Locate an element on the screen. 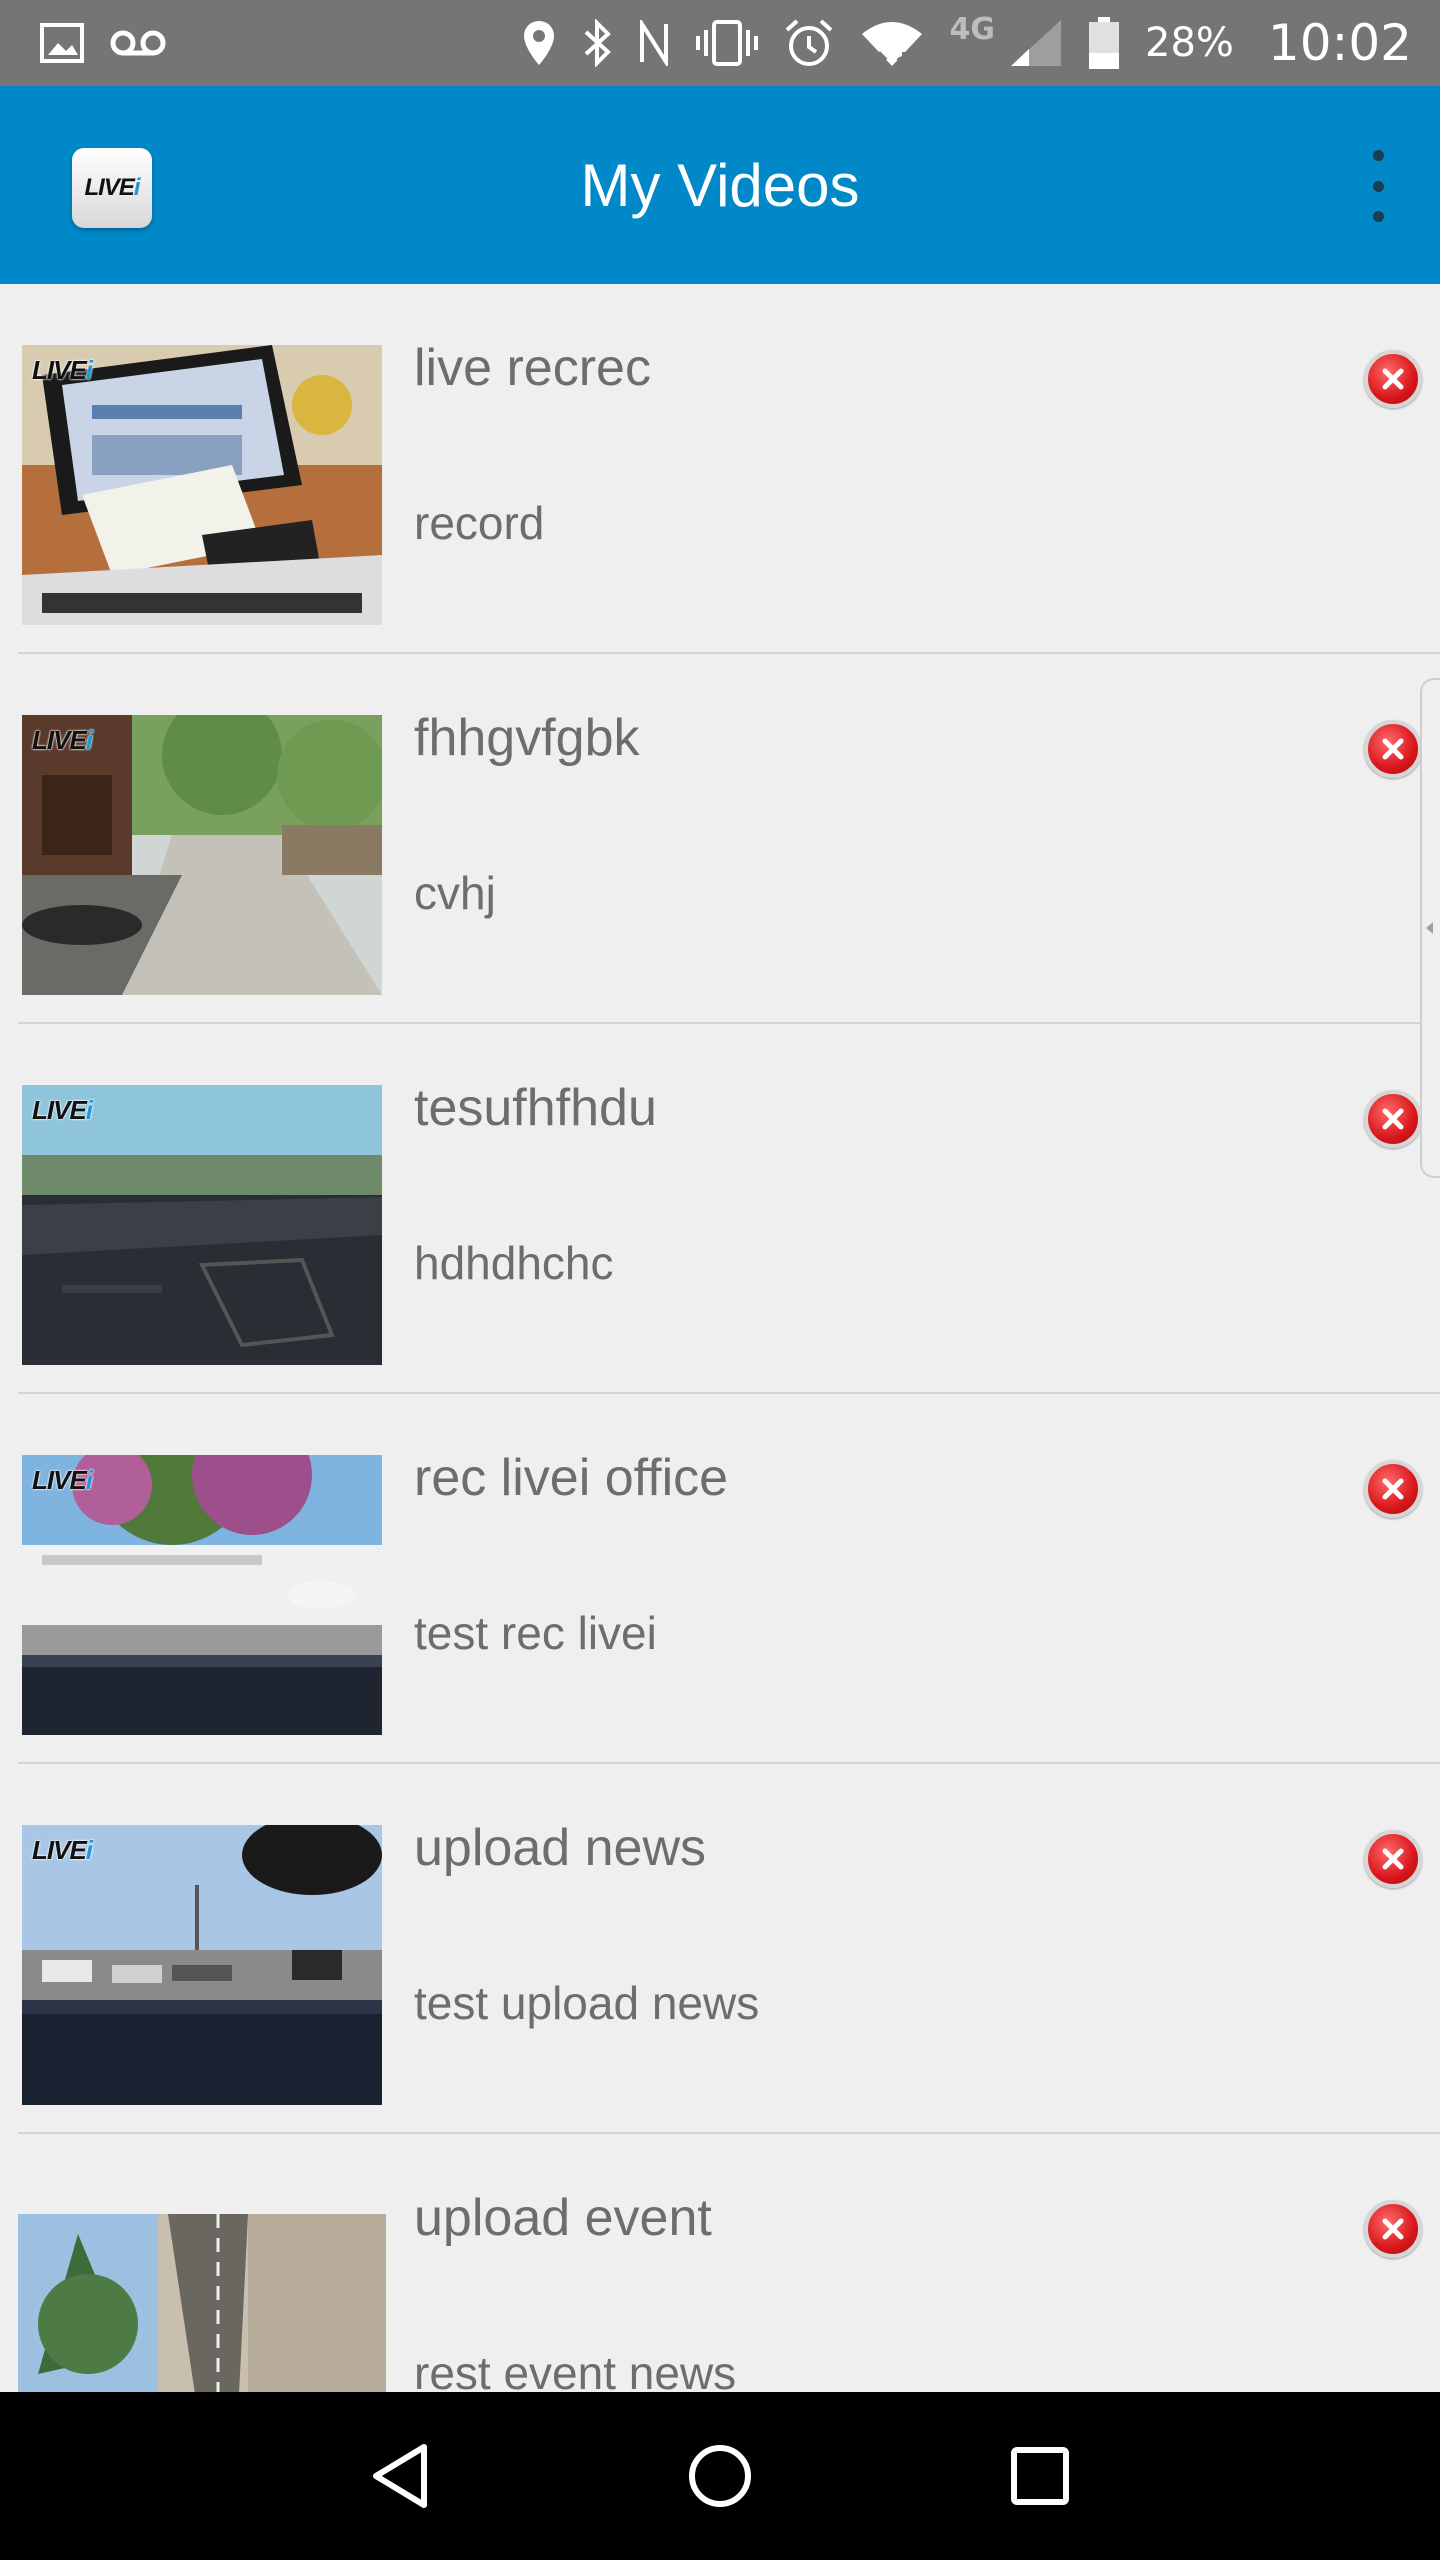 The width and height of the screenshot is (1440, 2560). video-item: LIVEi rec livei office test rec livei is located at coordinates (729, 1579).